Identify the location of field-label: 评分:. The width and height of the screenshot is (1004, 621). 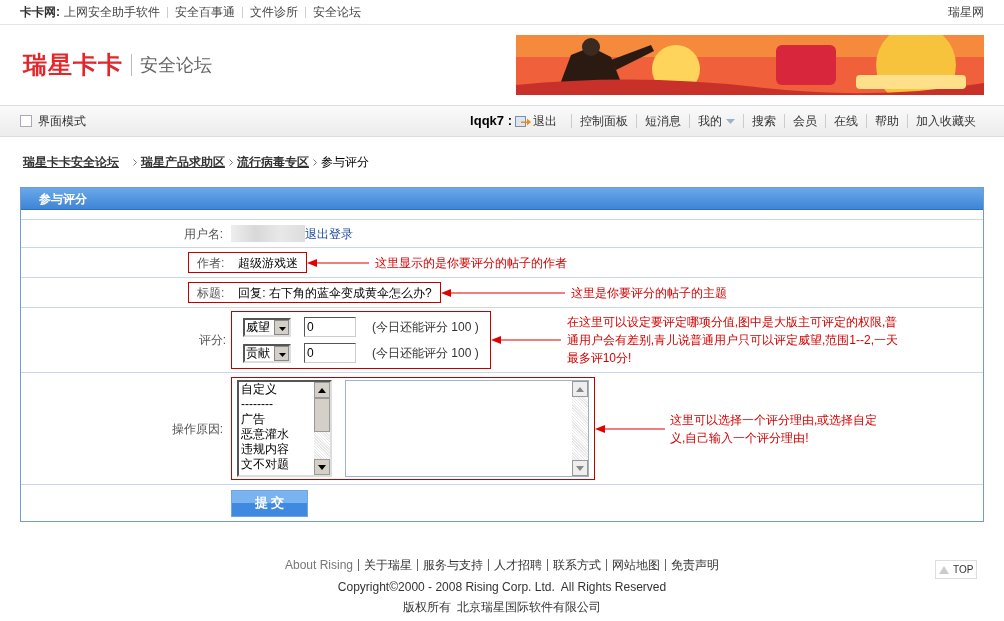
(212, 340).